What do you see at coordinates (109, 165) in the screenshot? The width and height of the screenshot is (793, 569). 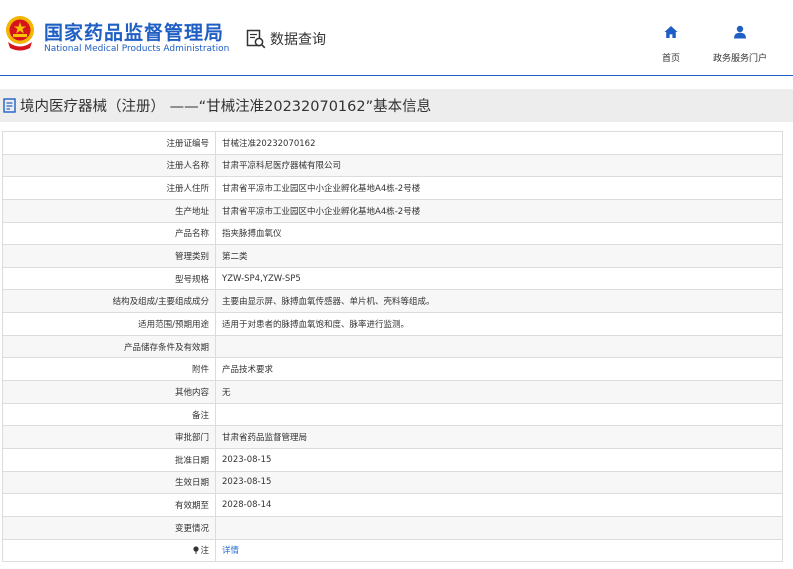 I see `field-label: 注册人名称` at bounding box center [109, 165].